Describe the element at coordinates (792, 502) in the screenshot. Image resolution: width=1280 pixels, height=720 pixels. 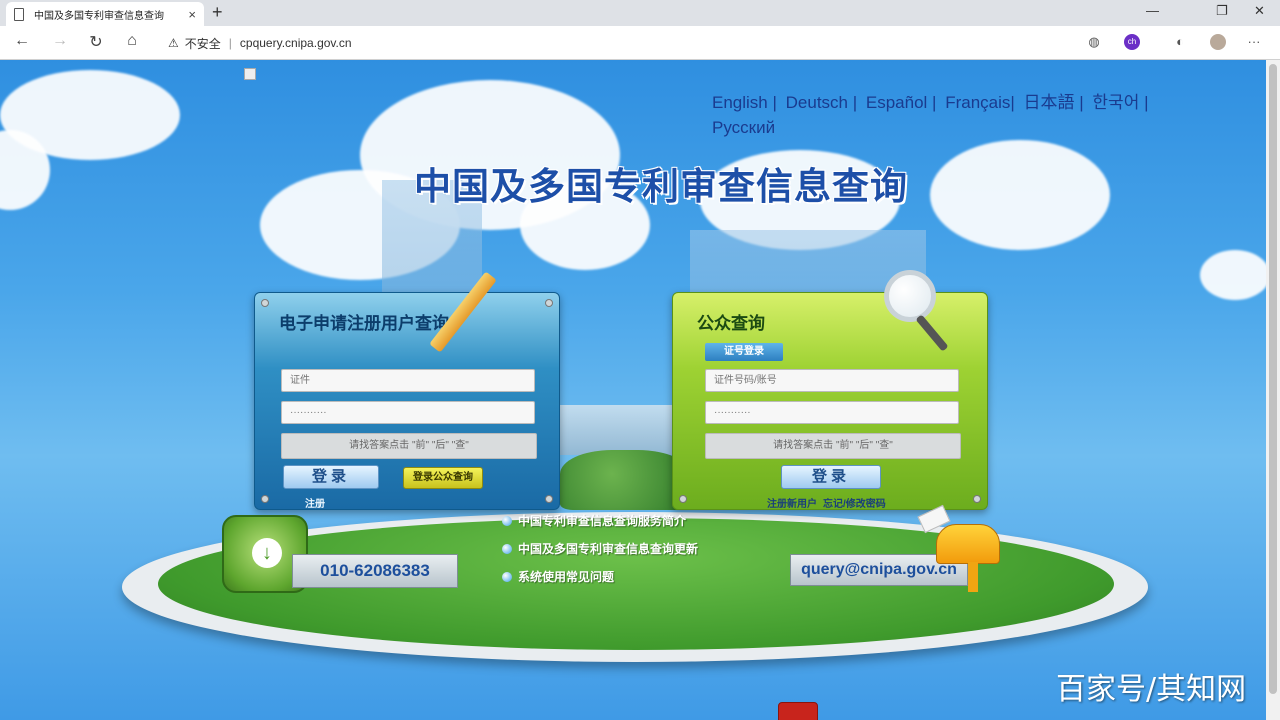
I see `register-new-user-link: 注册新用户` at that location.